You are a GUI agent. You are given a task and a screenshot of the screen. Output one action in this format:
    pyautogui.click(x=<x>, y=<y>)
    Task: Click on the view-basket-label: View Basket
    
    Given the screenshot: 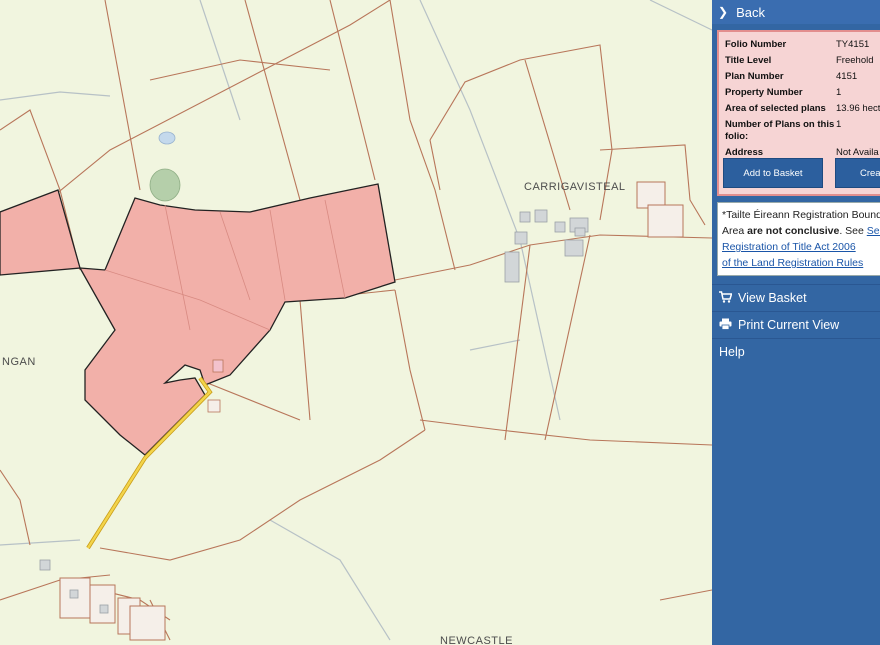 What is the action you would take?
    pyautogui.click(x=772, y=298)
    